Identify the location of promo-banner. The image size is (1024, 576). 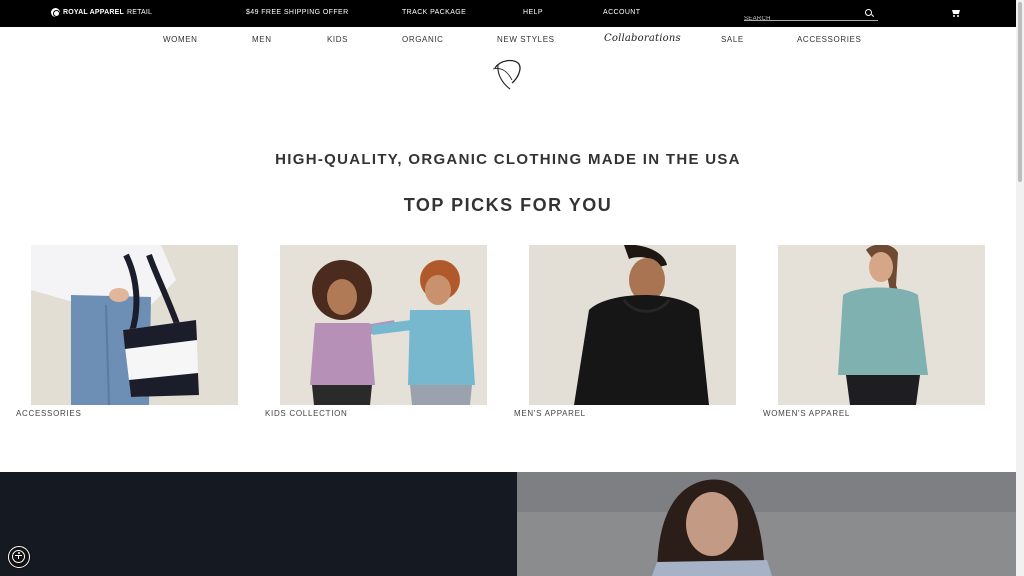
(258, 524).